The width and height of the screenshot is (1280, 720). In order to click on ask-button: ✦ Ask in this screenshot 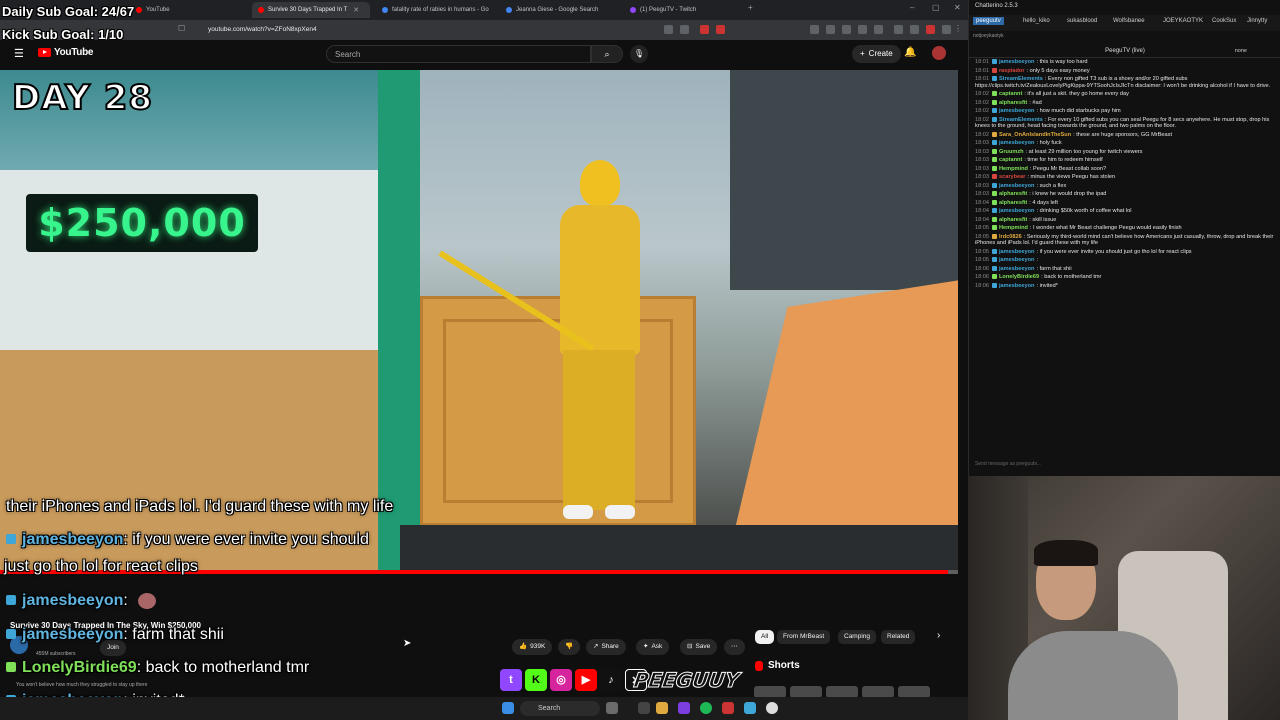, I will do `click(653, 647)`.